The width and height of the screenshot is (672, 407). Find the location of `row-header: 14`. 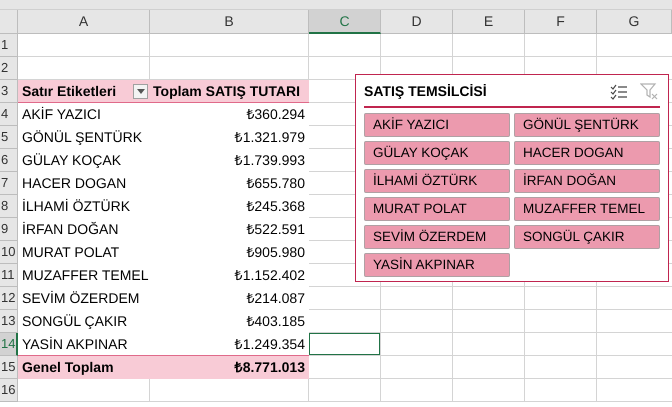

row-header: 14 is located at coordinates (9, 344).